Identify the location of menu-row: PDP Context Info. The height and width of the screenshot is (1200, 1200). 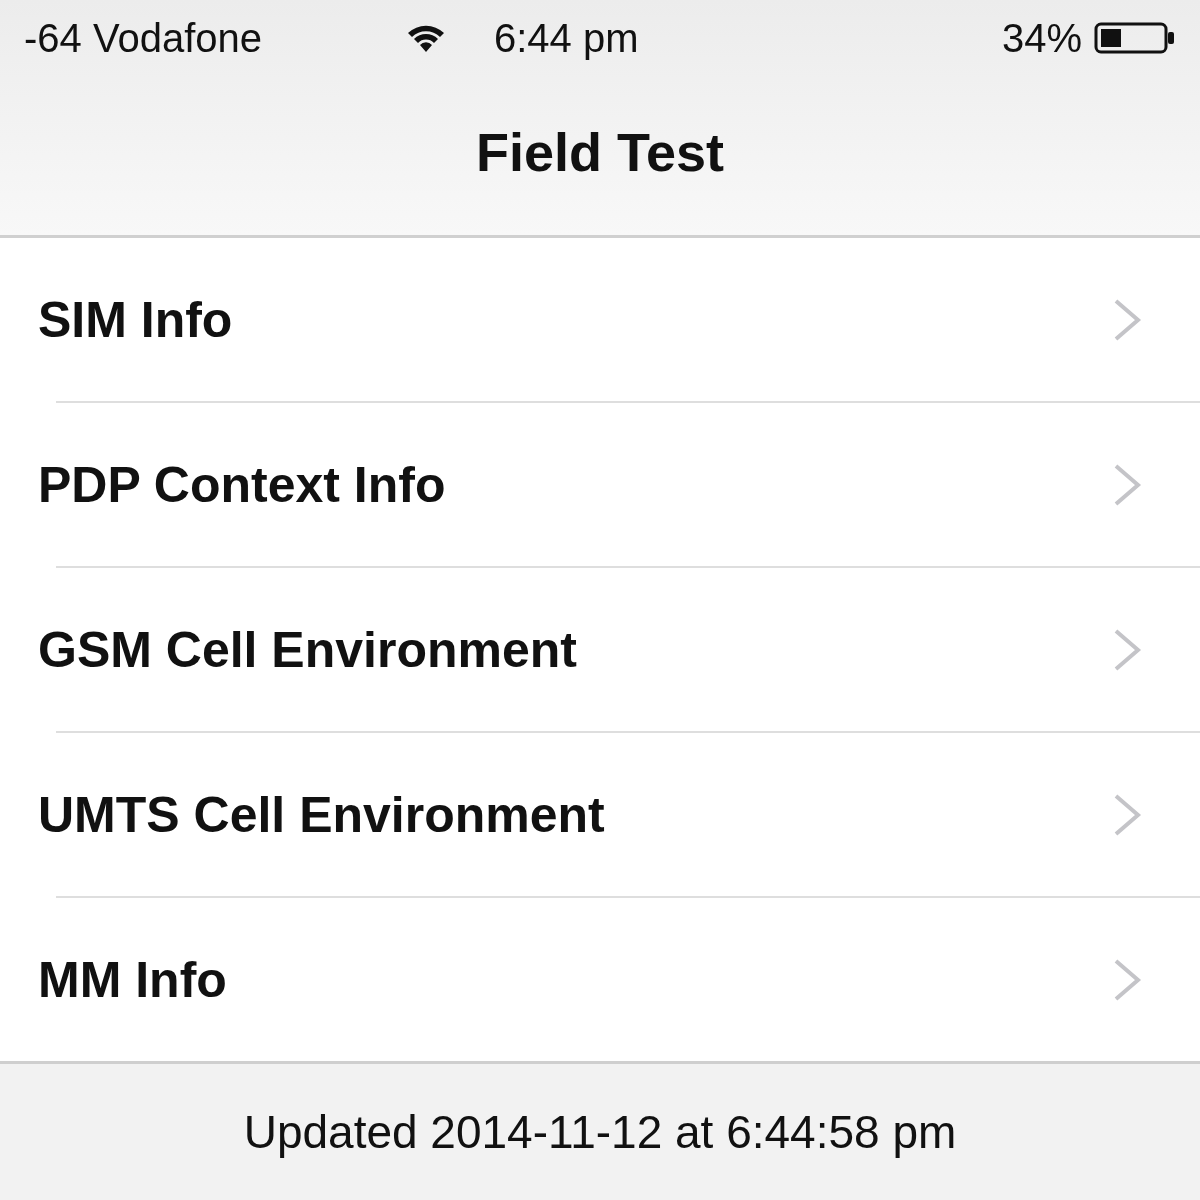
(600, 484).